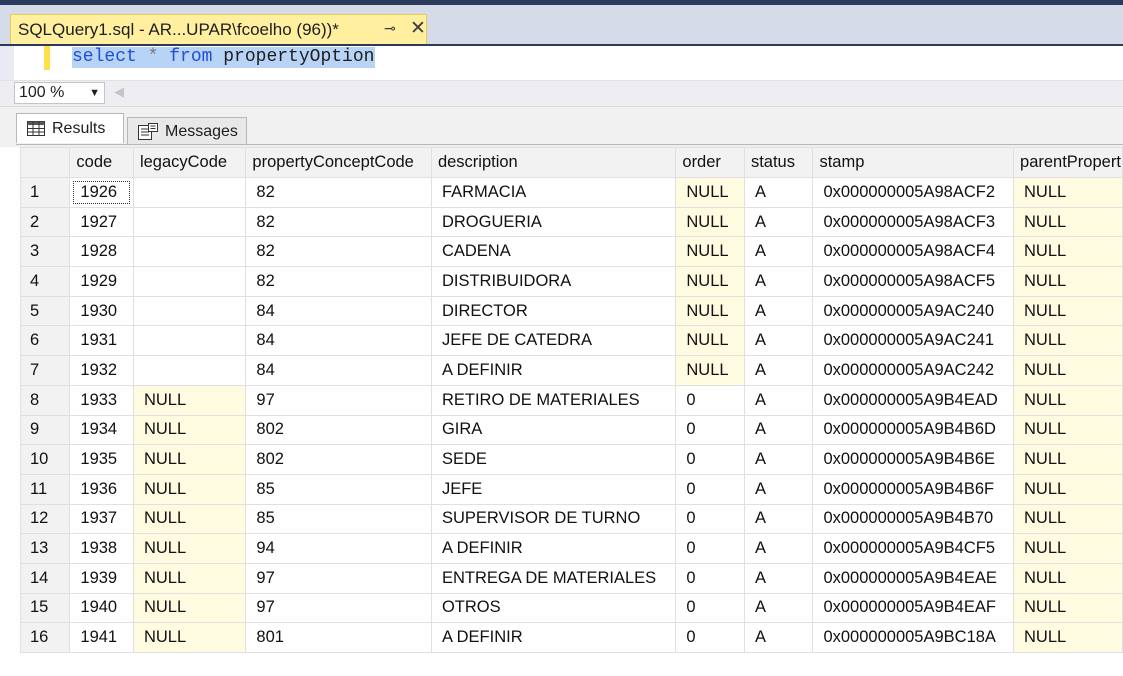  I want to click on table-row: 11 1936 NULL 85 JEFE 0 A 0x000000005A9B4B6F NULL, so click(571, 489).